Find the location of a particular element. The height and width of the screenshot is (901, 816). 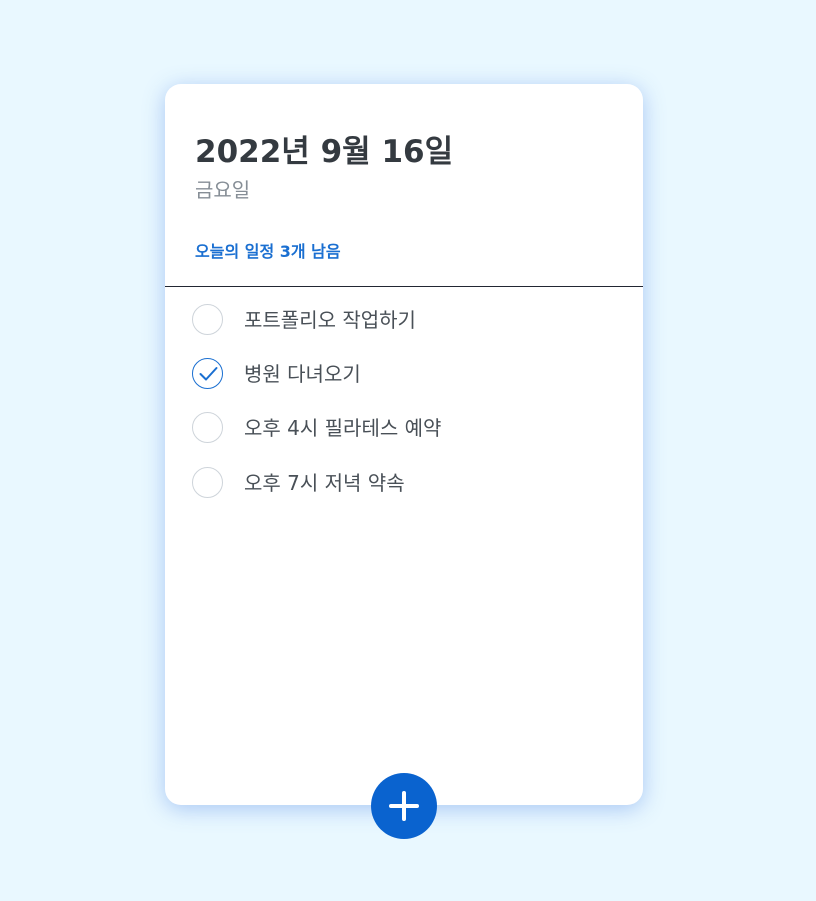

check-icon is located at coordinates (208, 374).